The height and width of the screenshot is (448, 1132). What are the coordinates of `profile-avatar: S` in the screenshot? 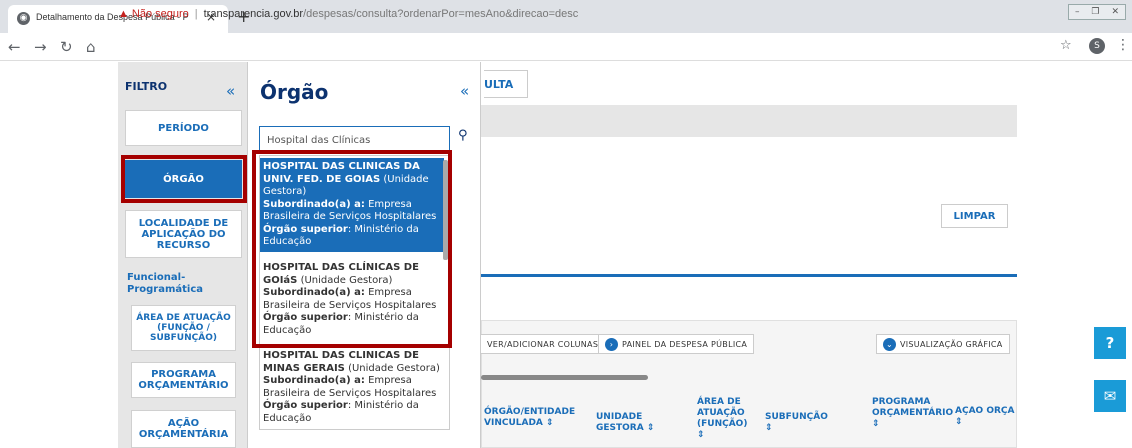 It's located at (1097, 46).